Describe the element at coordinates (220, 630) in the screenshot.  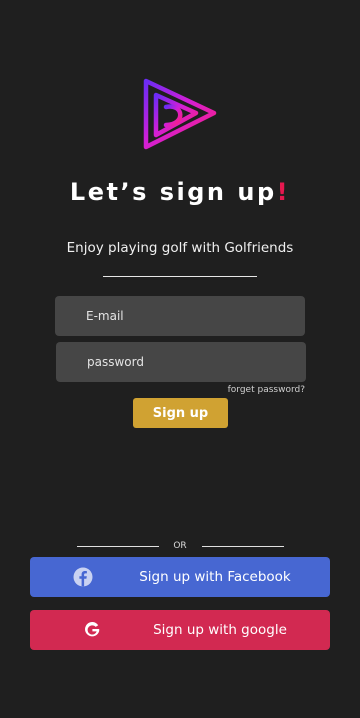
I see `google-signup-label: Sign up with google` at that location.